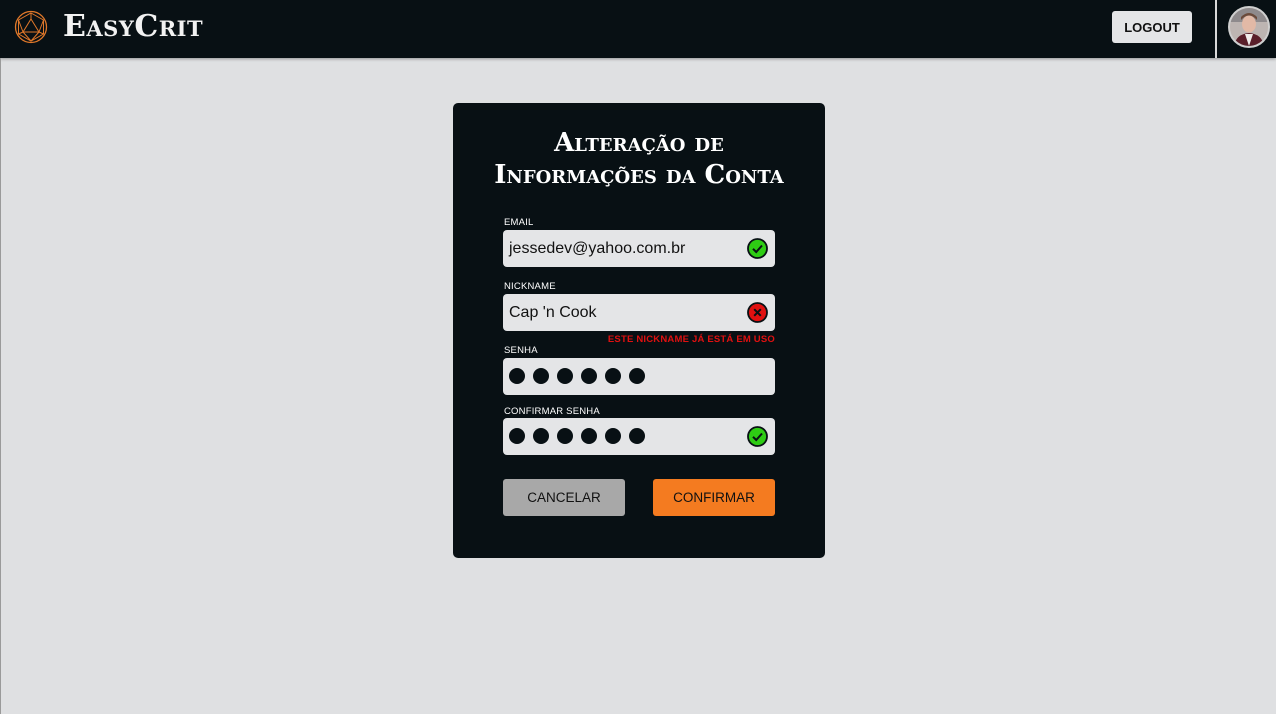  I want to click on email-label: EMAIL, so click(519, 222).